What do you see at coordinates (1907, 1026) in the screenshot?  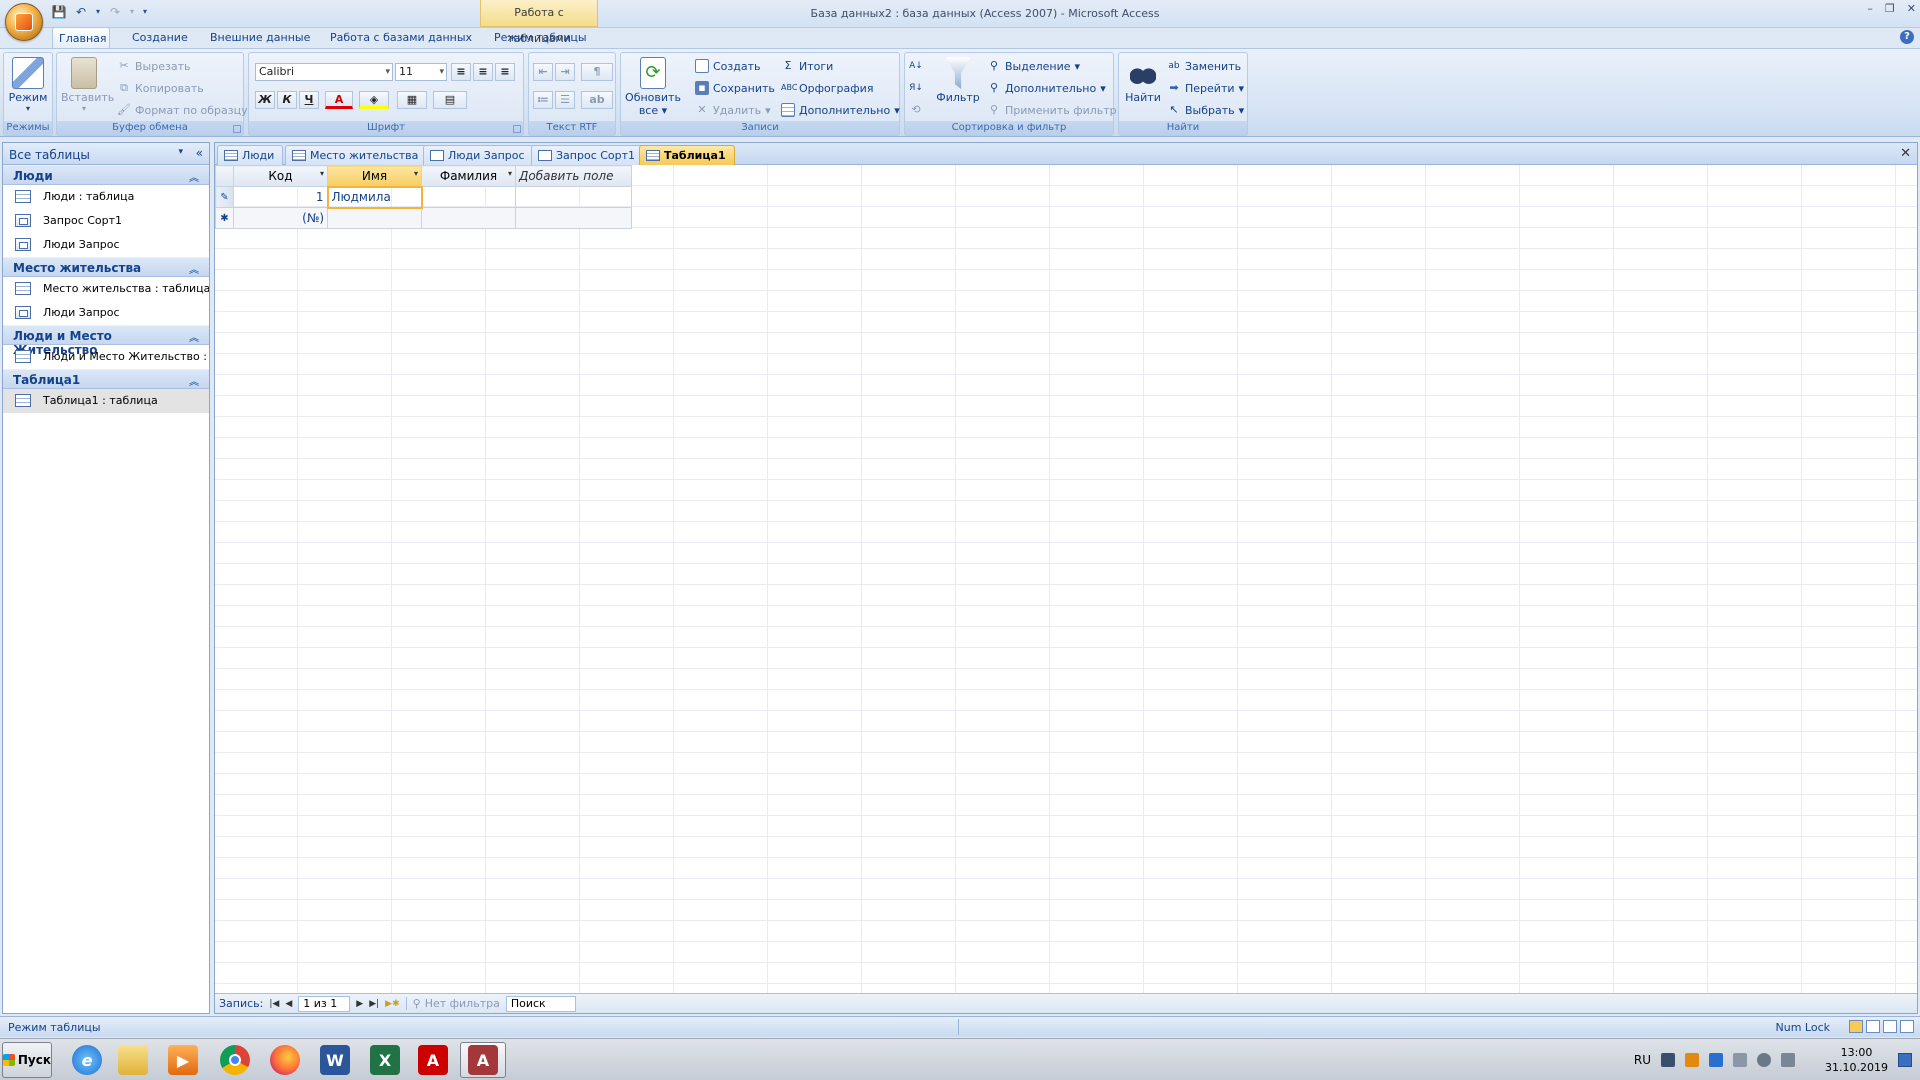 I see `design-view-icon` at bounding box center [1907, 1026].